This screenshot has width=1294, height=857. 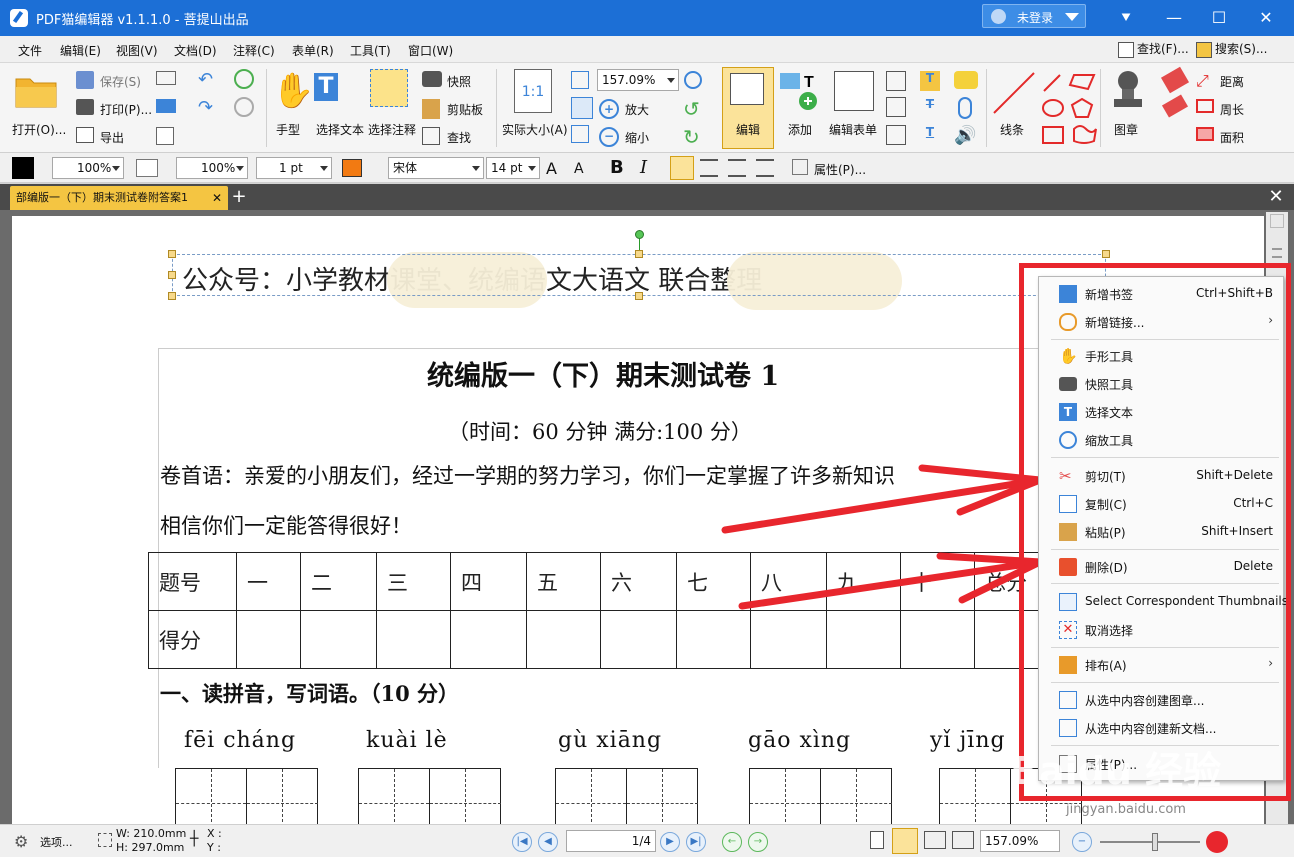 What do you see at coordinates (551, 168) in the screenshot?
I see `increase-font-icon: A` at bounding box center [551, 168].